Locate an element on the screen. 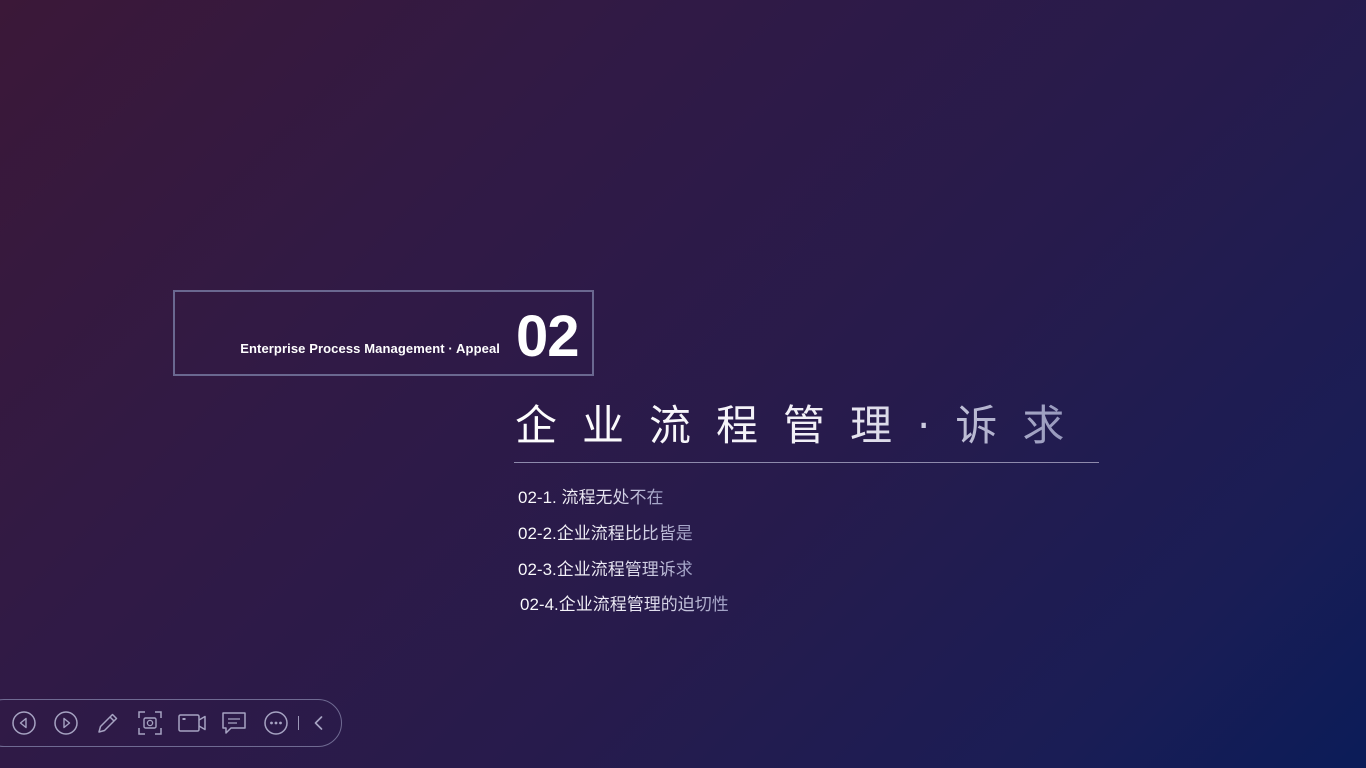 The height and width of the screenshot is (768, 1366). previous-slide-button is located at coordinates (24, 723).